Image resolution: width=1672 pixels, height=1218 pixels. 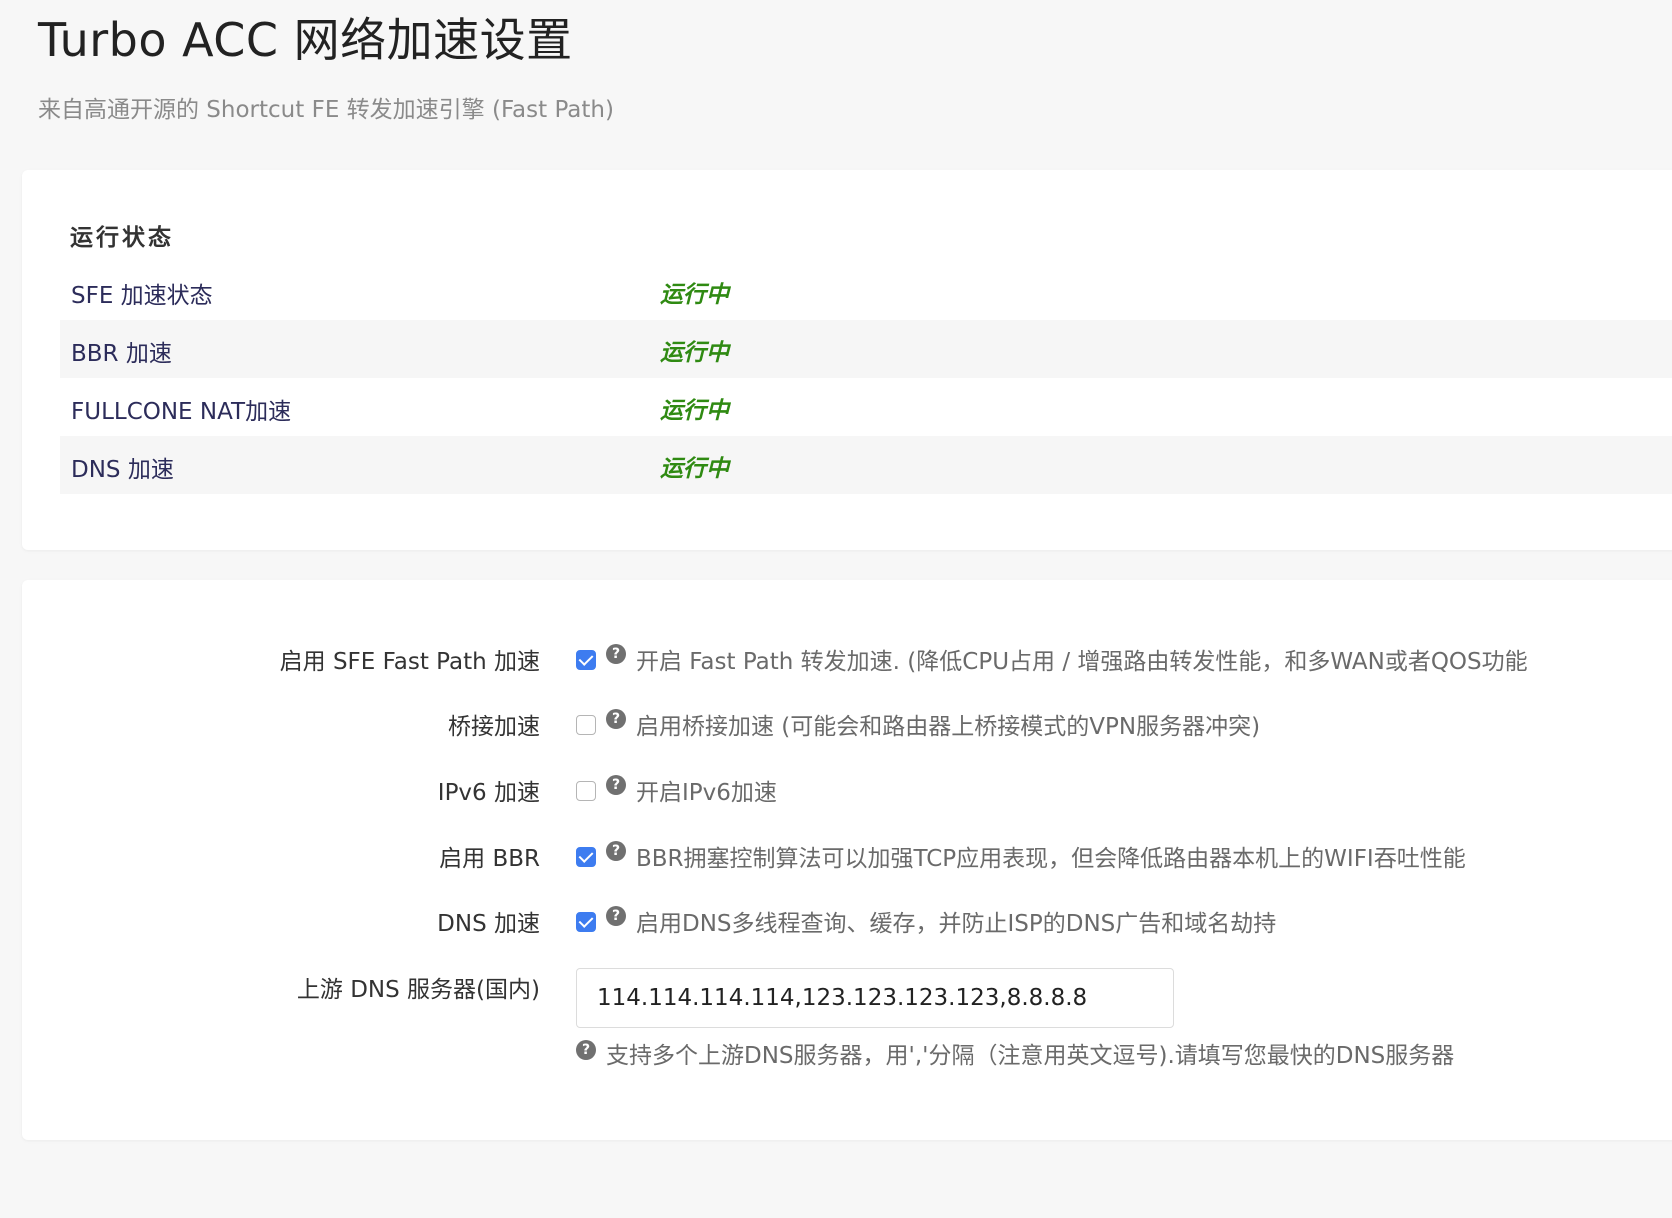 I want to click on option-dns-accel: DNS 加速 ? 启用DNS多线程查询、缓存，并防止ISP的DNS广告和域名劫持, so click(x=847, y=924).